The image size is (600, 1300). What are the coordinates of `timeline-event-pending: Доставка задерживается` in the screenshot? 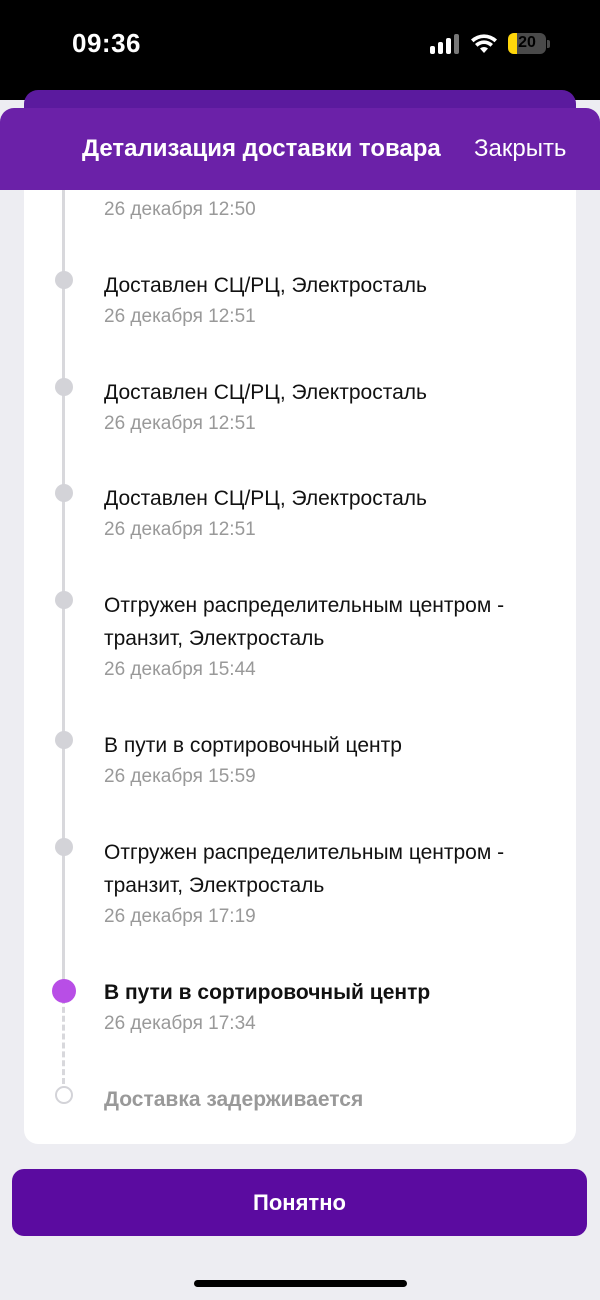 It's located at (334, 1099).